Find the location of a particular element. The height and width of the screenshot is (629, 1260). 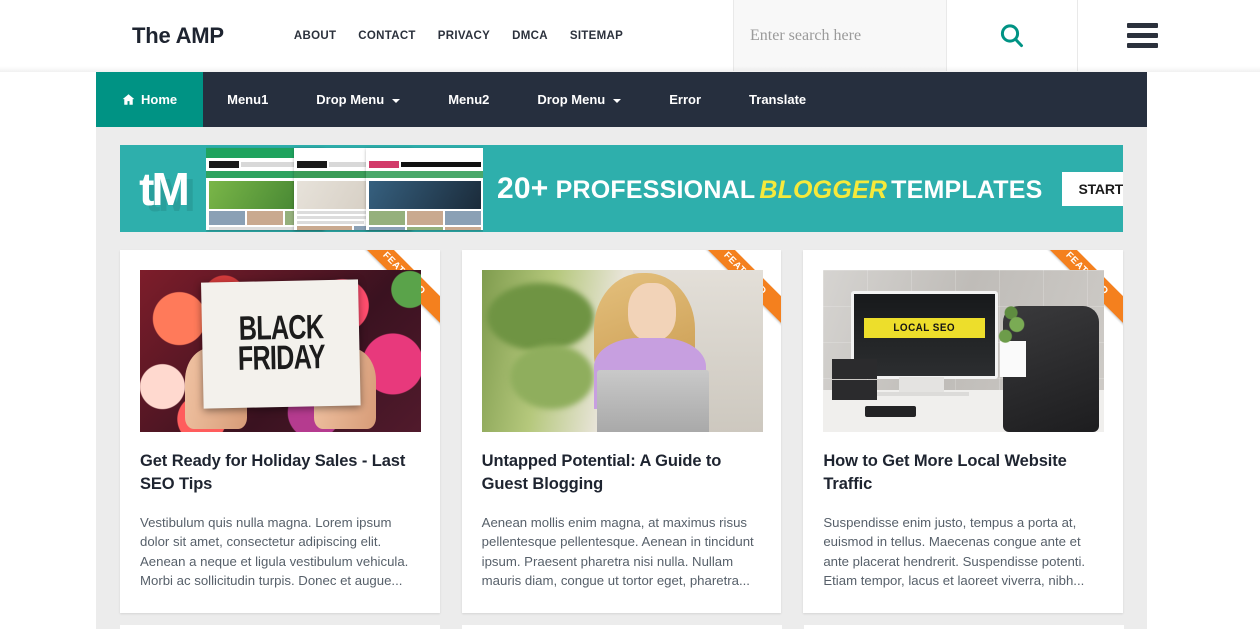

post-image-local-seo: LOCAL SEO is located at coordinates (964, 351).